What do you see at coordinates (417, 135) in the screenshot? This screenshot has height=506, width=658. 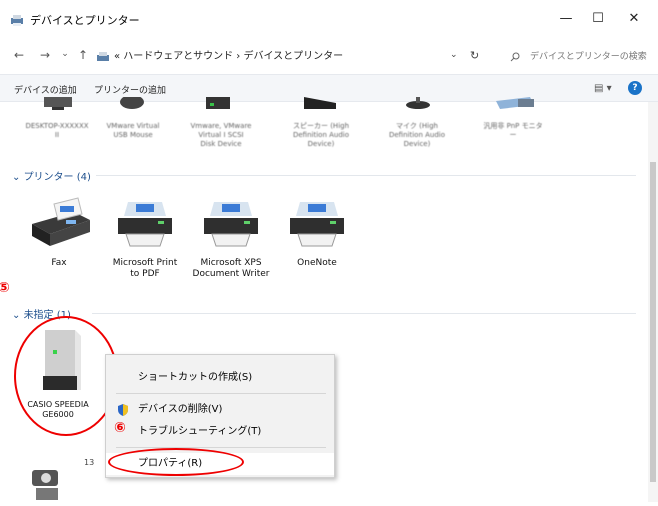 I see `device-label: マイク (High Definition Audio Device)` at bounding box center [417, 135].